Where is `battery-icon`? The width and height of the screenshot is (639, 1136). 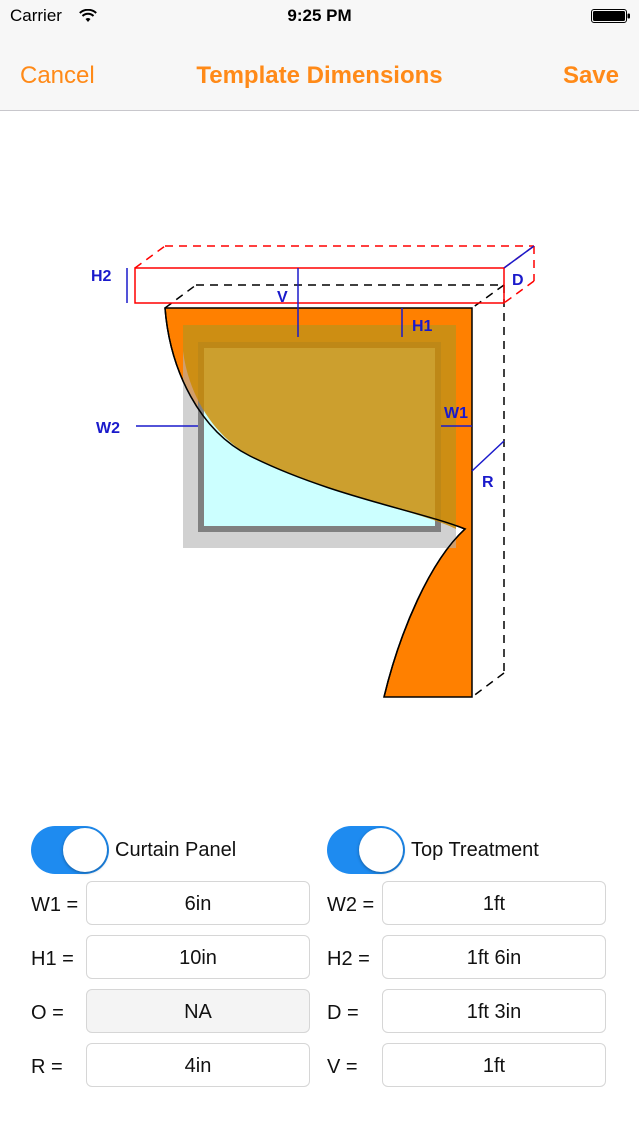
battery-icon is located at coordinates (610, 16).